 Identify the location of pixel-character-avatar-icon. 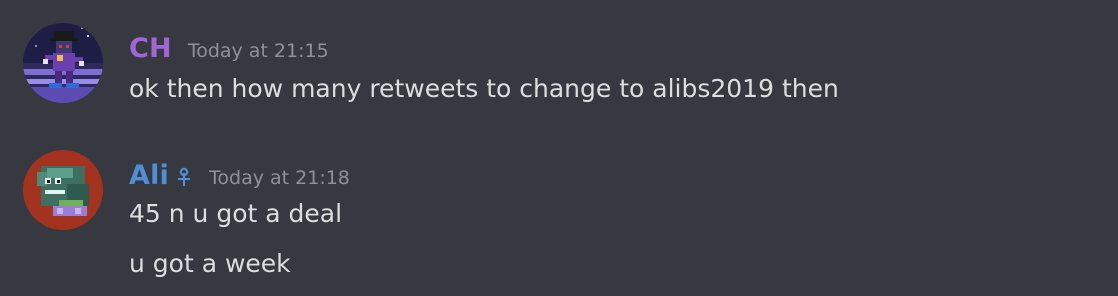
(63, 63).